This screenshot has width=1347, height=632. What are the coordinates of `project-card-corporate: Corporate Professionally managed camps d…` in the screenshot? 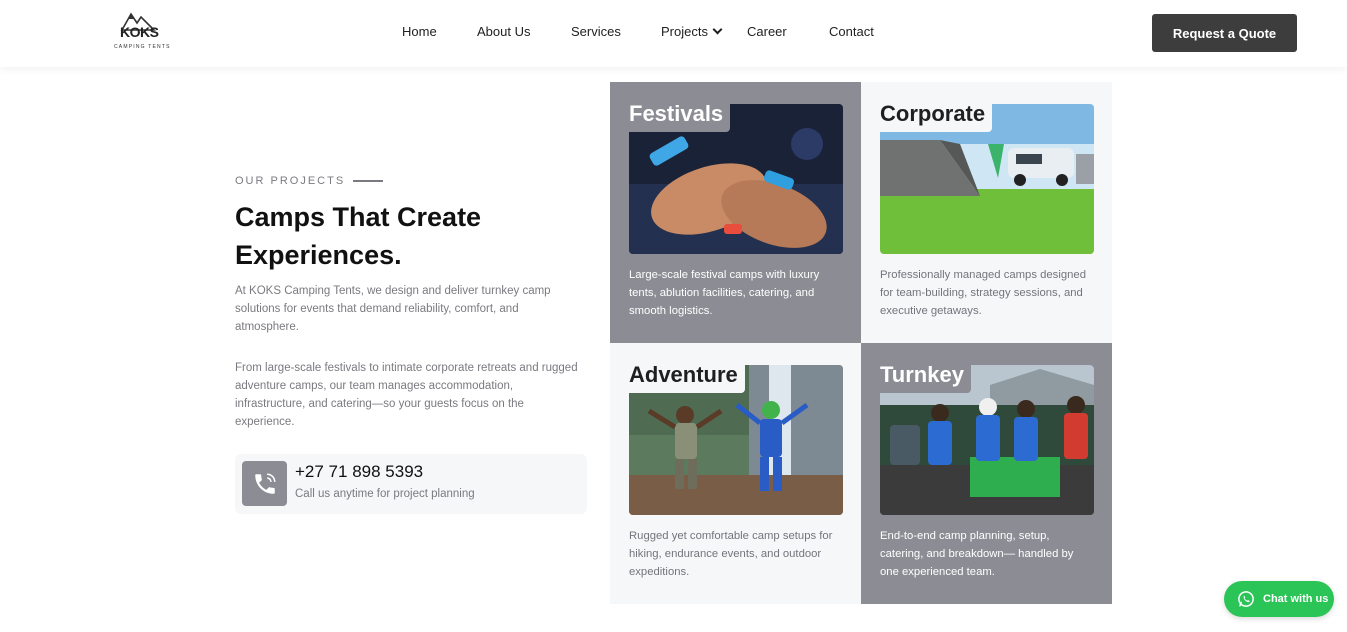 It's located at (986, 212).